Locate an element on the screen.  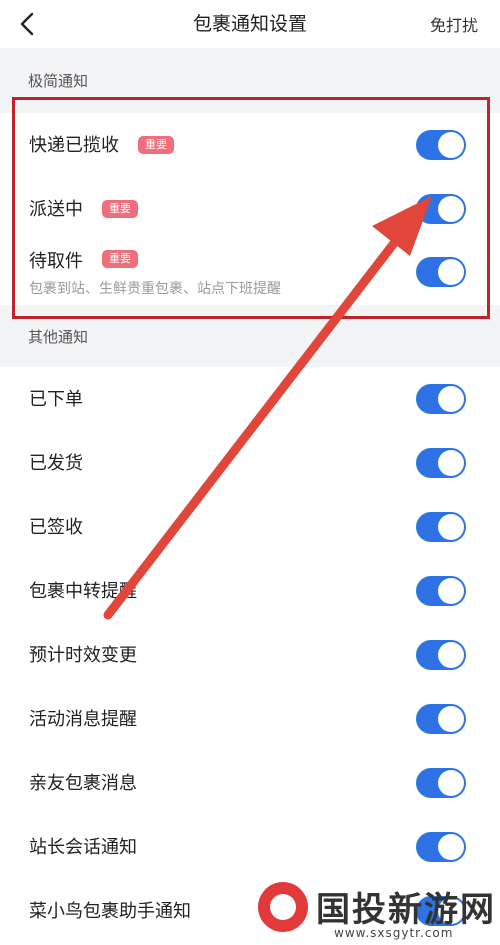
setting-label: 已下单 is located at coordinates (56, 399).